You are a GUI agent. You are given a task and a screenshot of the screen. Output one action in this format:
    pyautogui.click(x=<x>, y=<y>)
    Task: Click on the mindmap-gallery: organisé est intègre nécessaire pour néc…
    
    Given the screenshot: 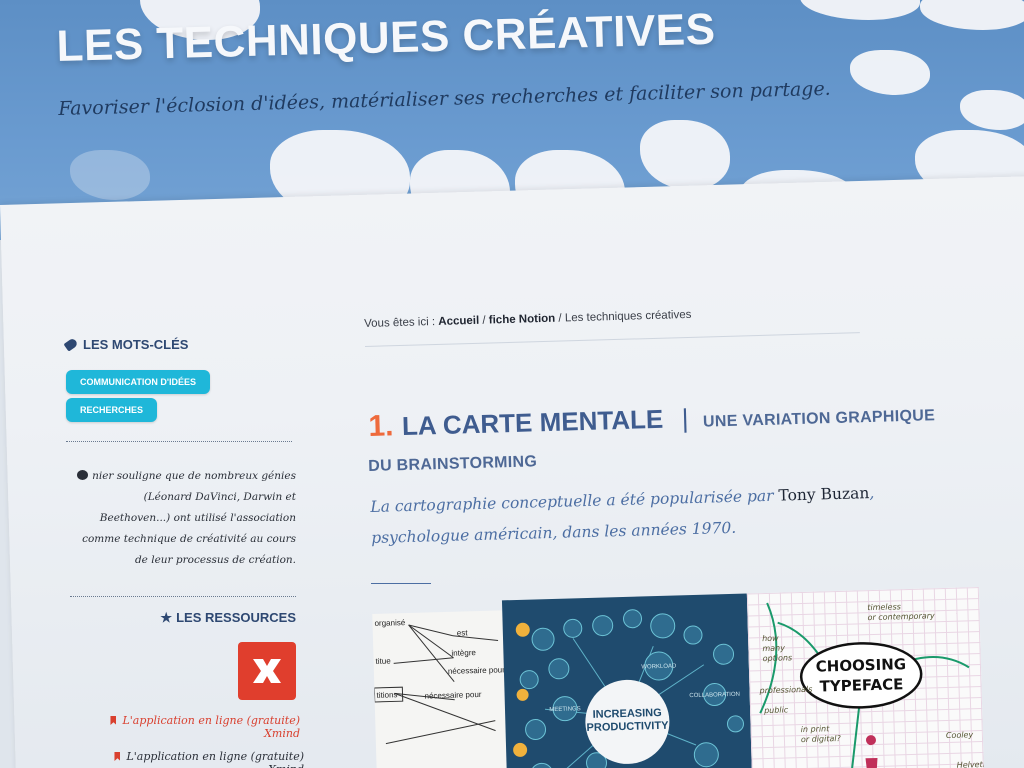 What is the action you would take?
    pyautogui.click(x=679, y=677)
    